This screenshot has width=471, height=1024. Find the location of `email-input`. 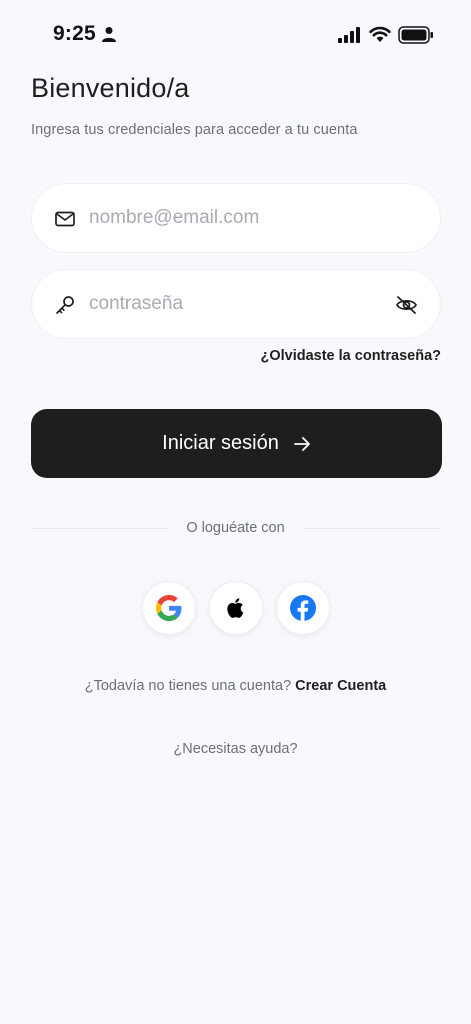

email-input is located at coordinates (239, 218).